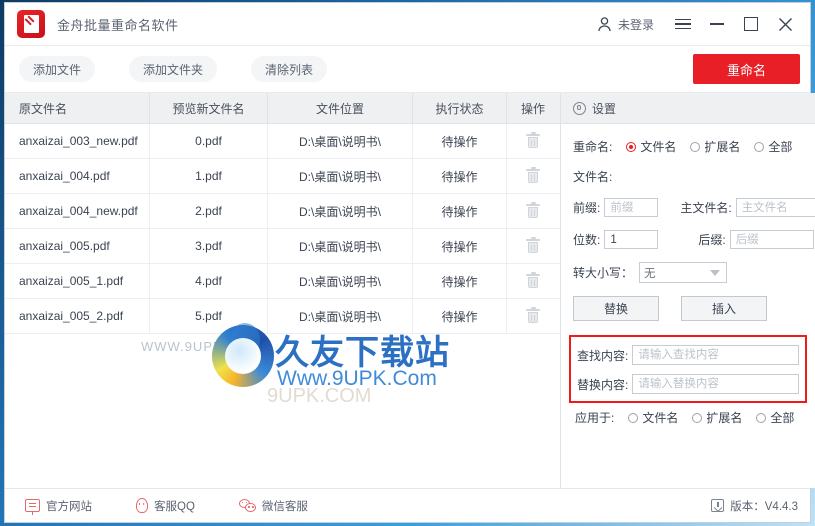 The width and height of the screenshot is (815, 526). I want to click on apply-to-label: 应用于:, so click(595, 418).